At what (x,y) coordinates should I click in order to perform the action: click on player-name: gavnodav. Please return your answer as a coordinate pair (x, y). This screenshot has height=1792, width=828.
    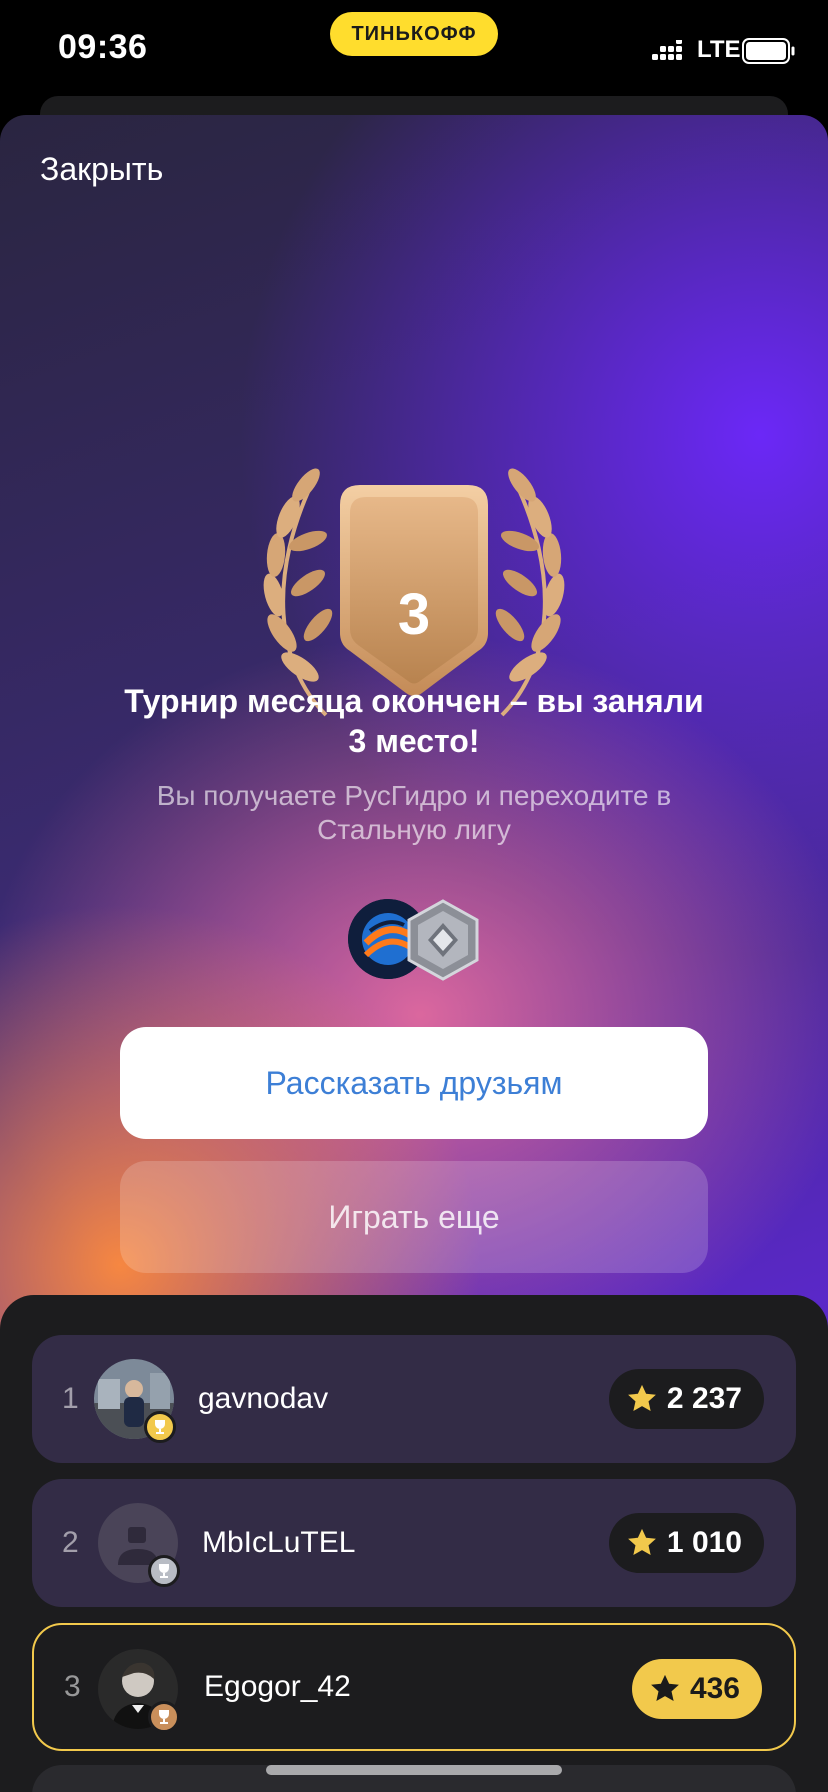
    Looking at the image, I should click on (263, 1398).